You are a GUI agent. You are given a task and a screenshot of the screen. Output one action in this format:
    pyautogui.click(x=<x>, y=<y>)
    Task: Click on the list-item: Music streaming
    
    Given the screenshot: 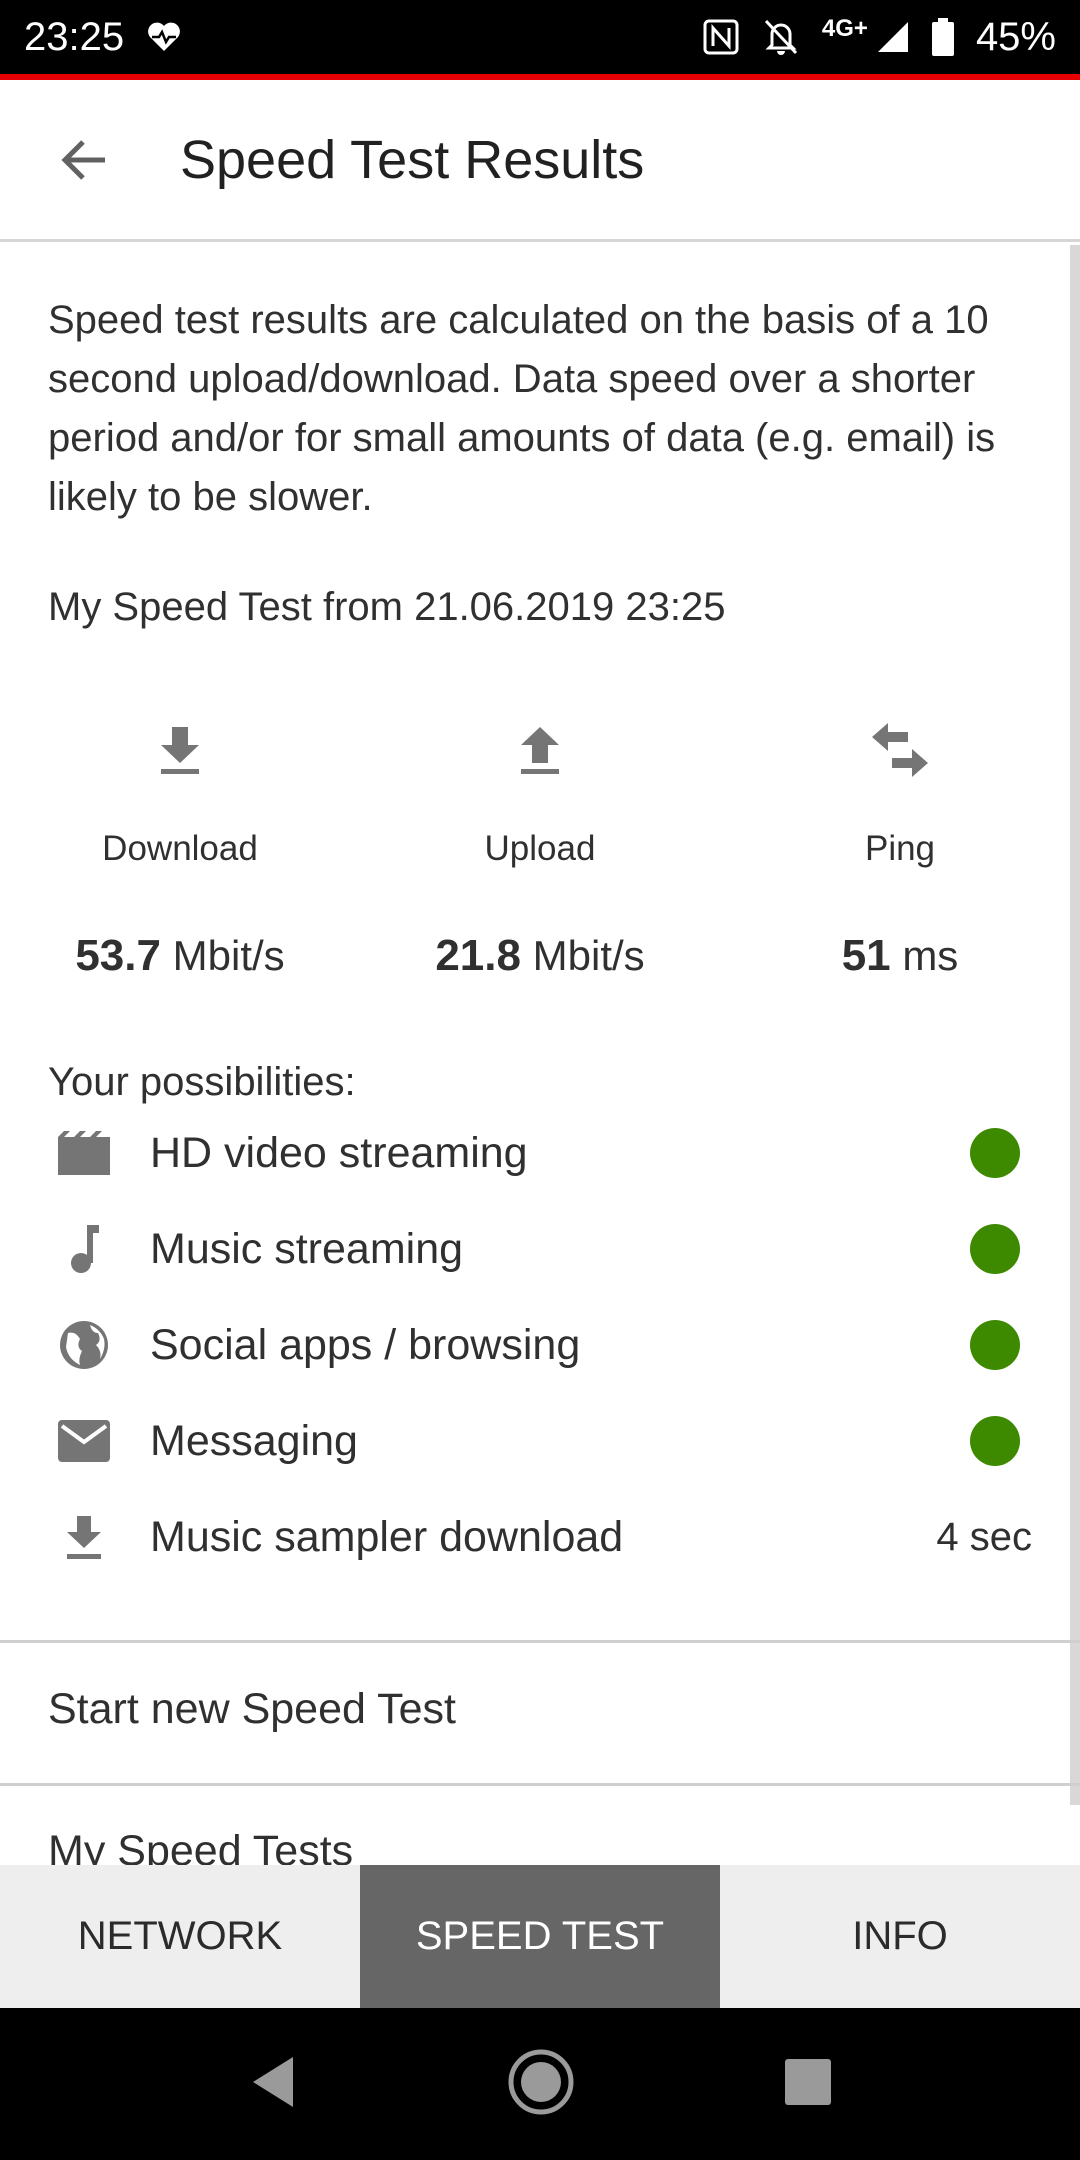 What is the action you would take?
    pyautogui.click(x=540, y=1249)
    